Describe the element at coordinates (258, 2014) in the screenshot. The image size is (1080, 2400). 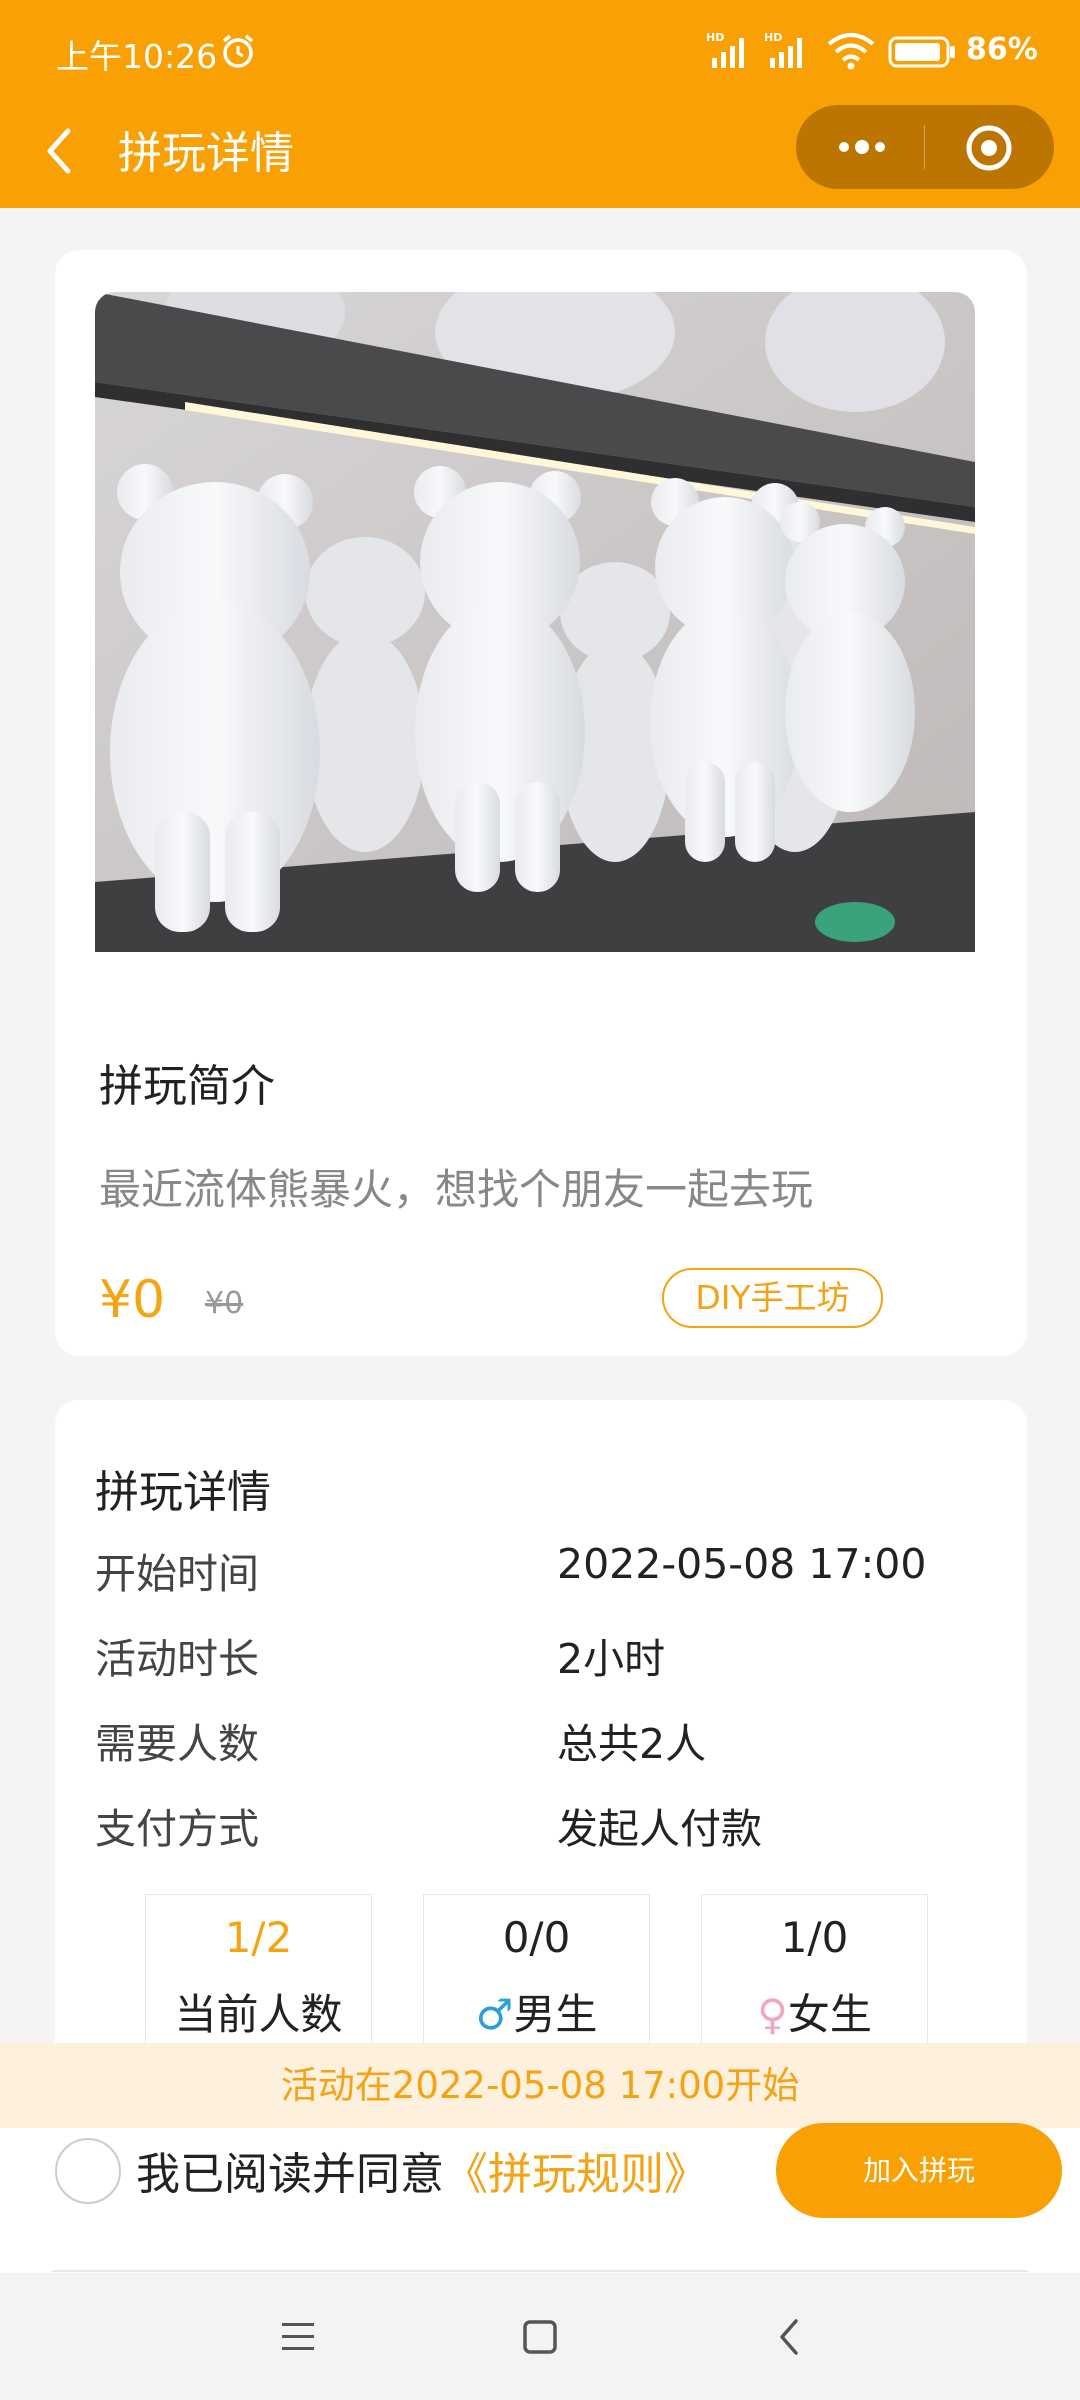
I see `stat-label: 当前人数` at that location.